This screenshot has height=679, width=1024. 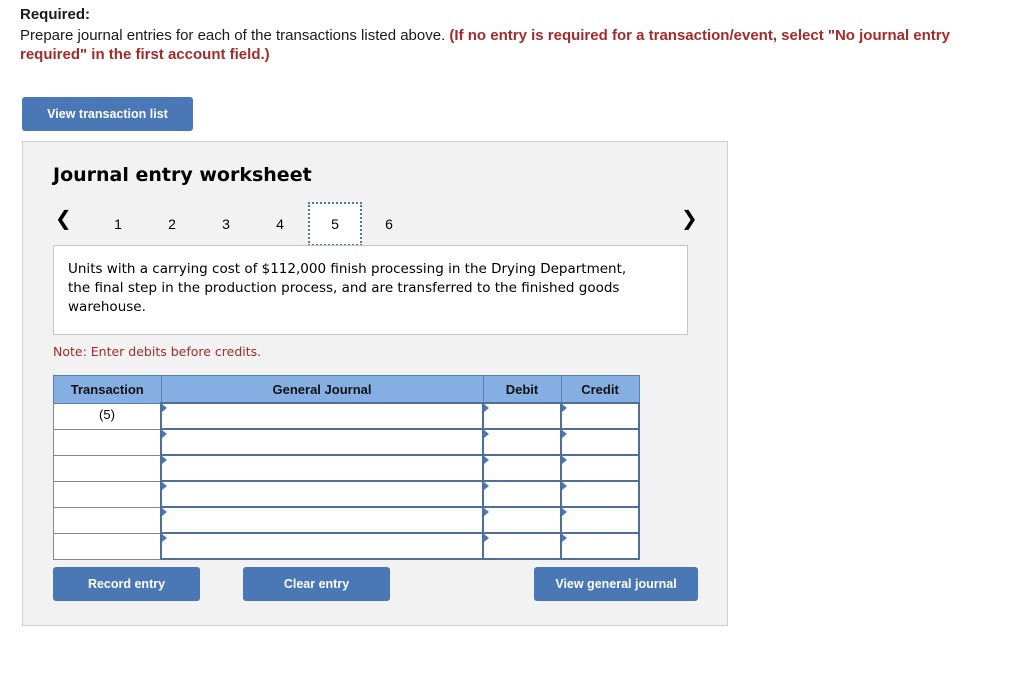 I want to click on header-credit: Credit, so click(x=600, y=389).